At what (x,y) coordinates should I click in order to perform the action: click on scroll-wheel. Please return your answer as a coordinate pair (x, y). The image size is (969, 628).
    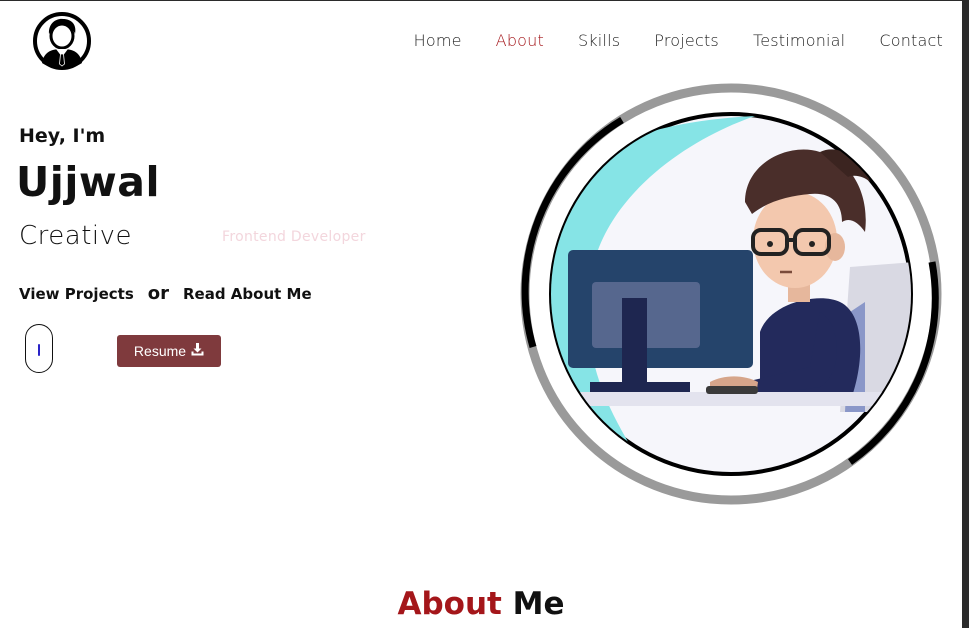
    Looking at the image, I should click on (38, 350).